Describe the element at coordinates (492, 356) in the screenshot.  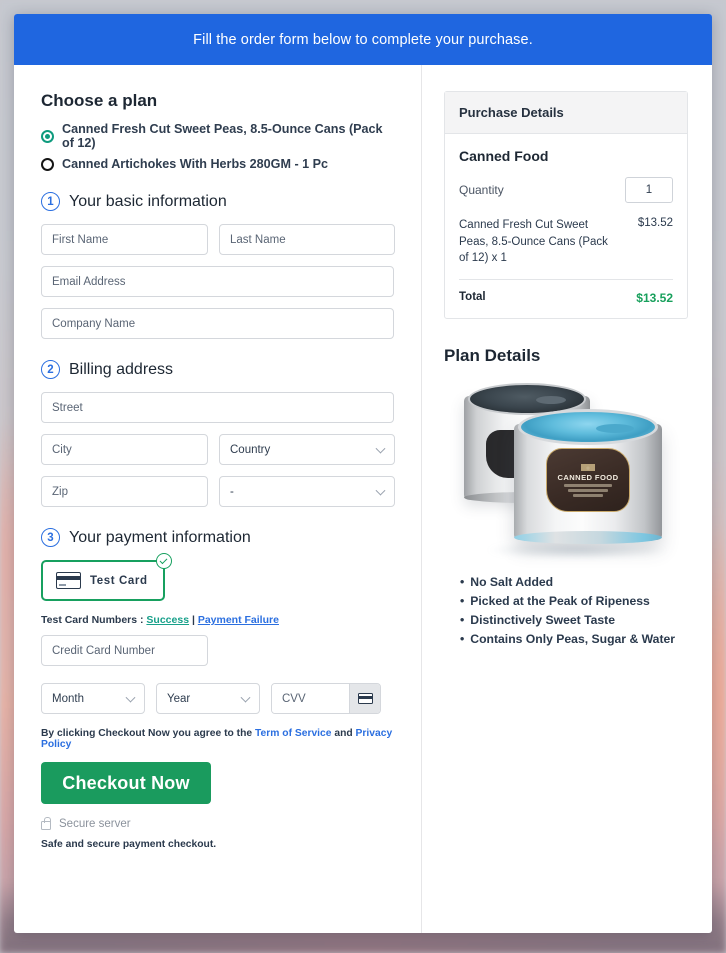
I see `plan-details-heading: Plan Details` at that location.